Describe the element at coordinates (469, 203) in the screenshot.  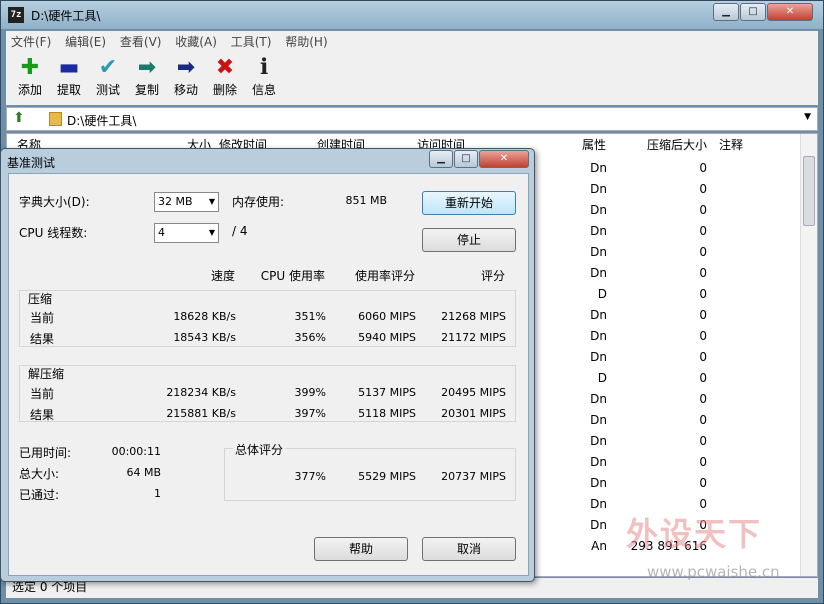
I see `restart-button: 重新开始` at that location.